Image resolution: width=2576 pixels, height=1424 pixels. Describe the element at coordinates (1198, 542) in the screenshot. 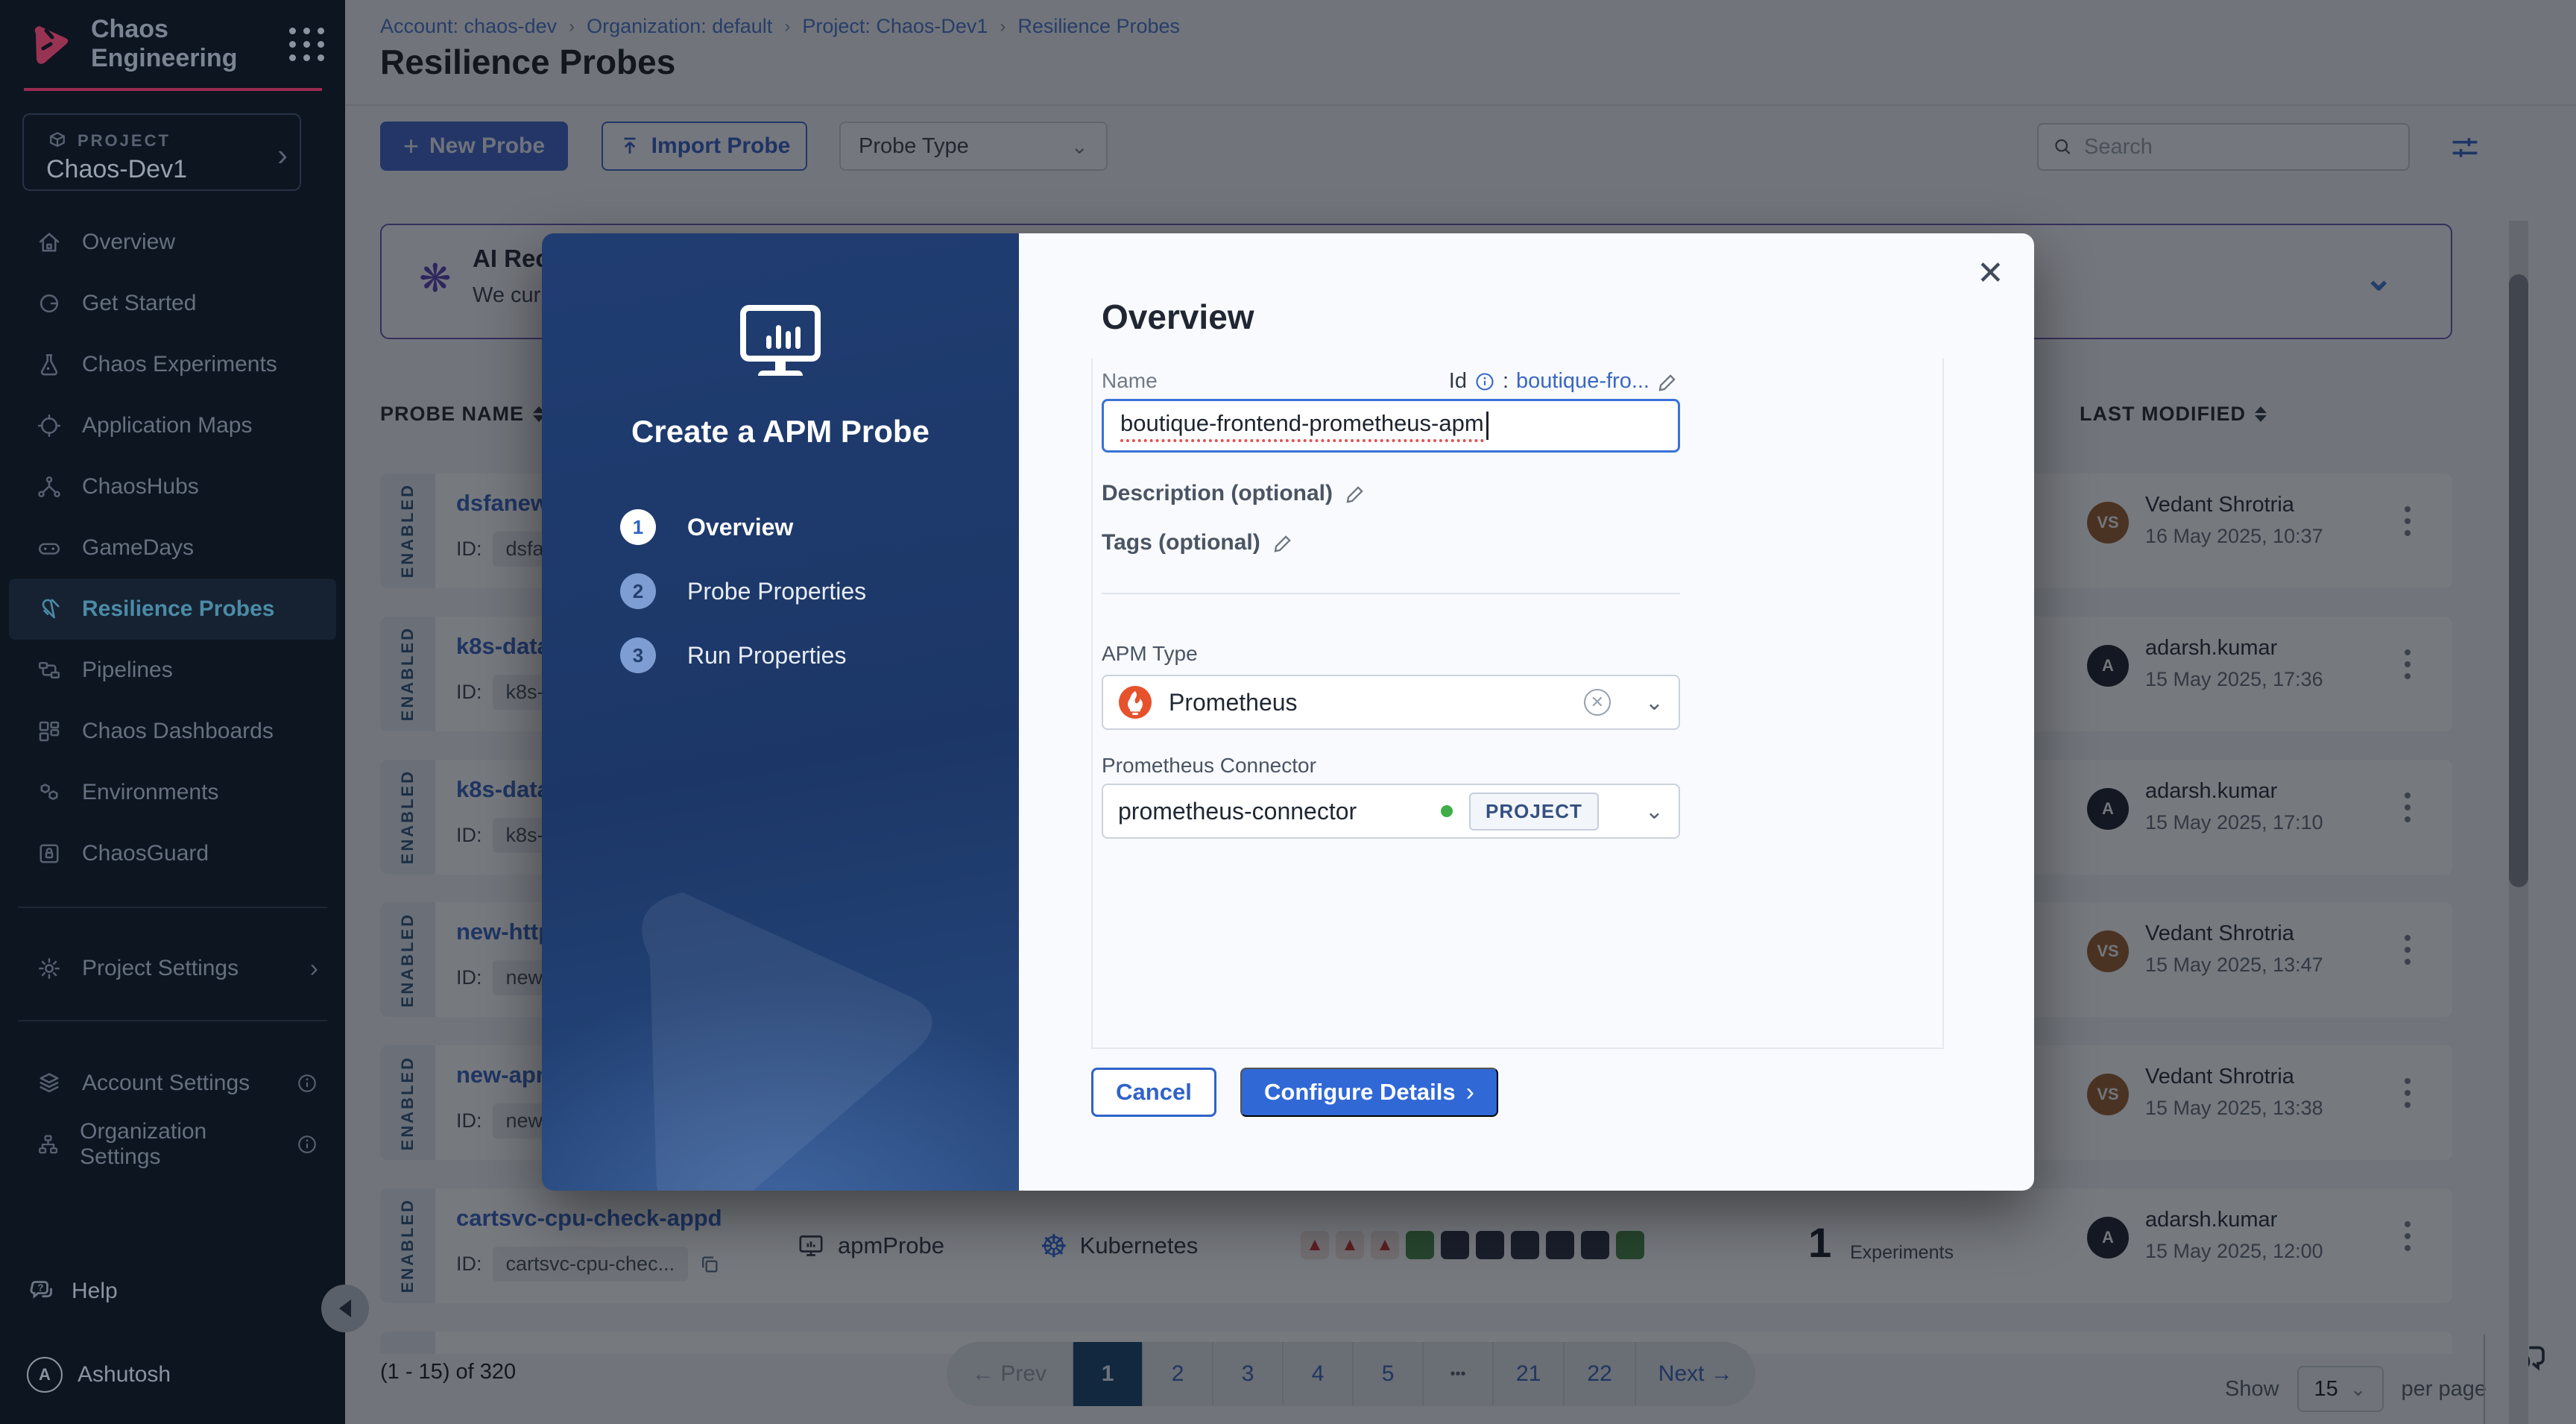

I see `tags-label: Tags (optional)` at that location.